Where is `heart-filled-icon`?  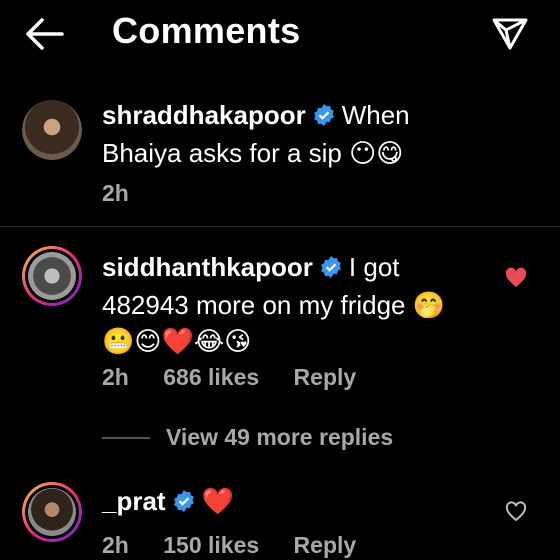 heart-filled-icon is located at coordinates (516, 278).